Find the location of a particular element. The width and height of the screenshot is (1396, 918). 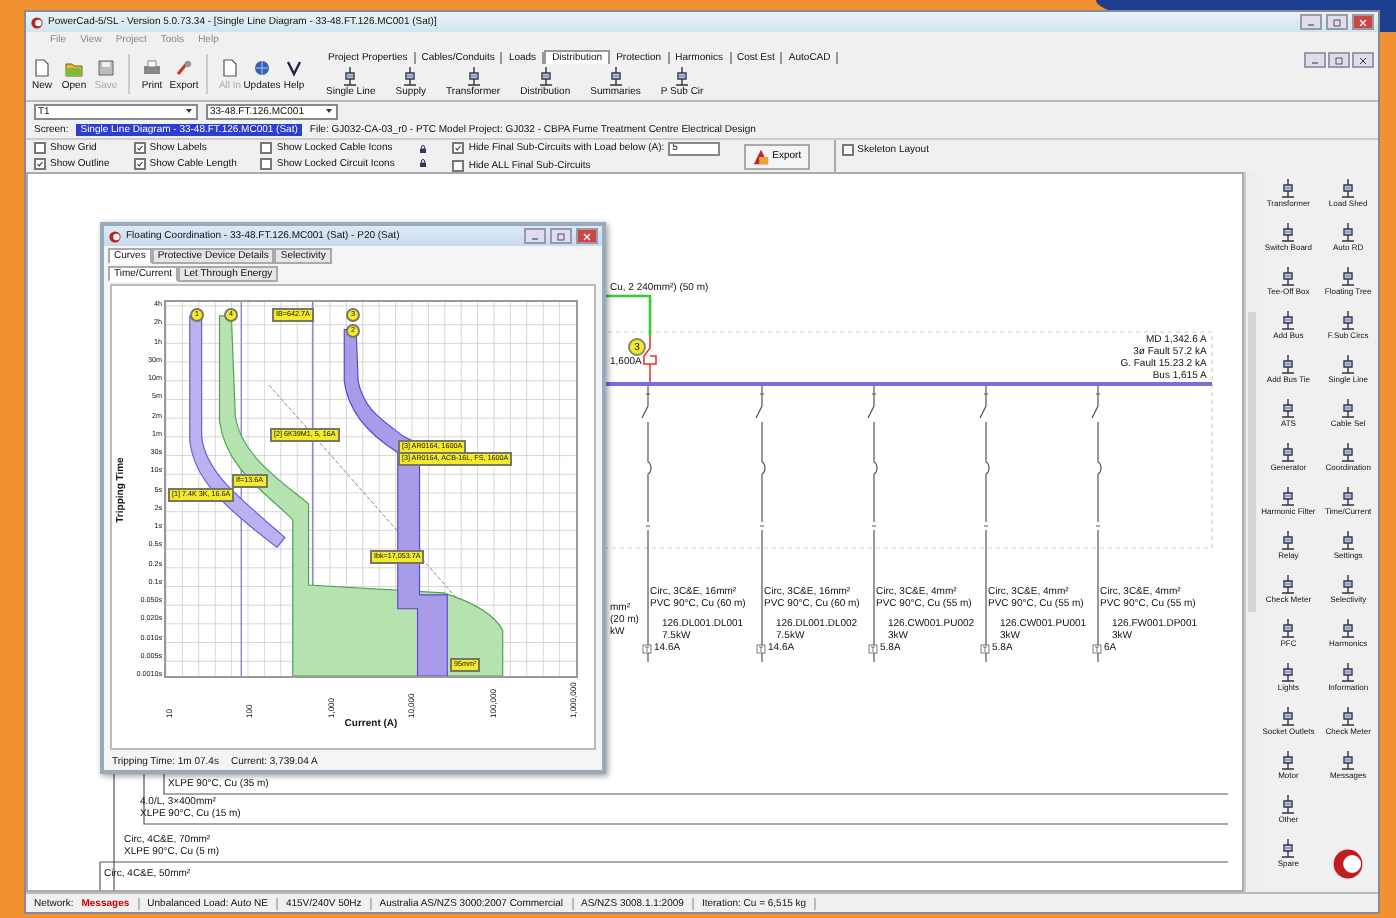

printer-icon is located at coordinates (152, 67).